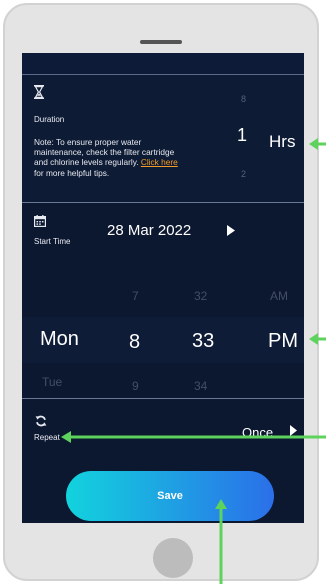 The height and width of the screenshot is (584, 326). What do you see at coordinates (282, 141) in the screenshot?
I see `hours-unit: Hrs` at bounding box center [282, 141].